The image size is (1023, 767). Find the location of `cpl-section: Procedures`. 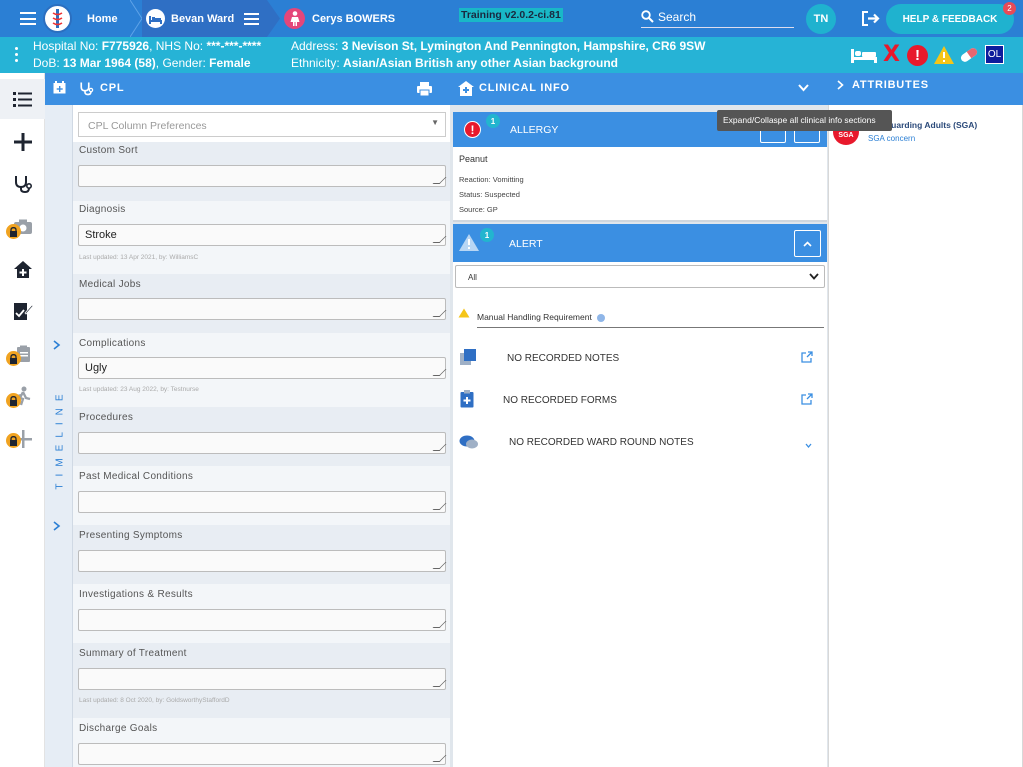

cpl-section: Procedures is located at coordinates (261, 436).